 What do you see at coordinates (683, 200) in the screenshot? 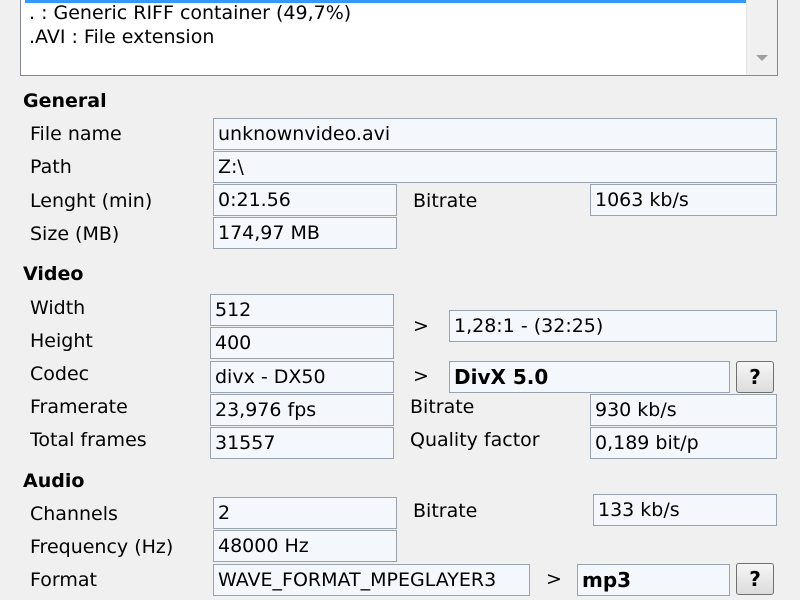
I see `general-bitrate-field: 1063 kb/s` at bounding box center [683, 200].